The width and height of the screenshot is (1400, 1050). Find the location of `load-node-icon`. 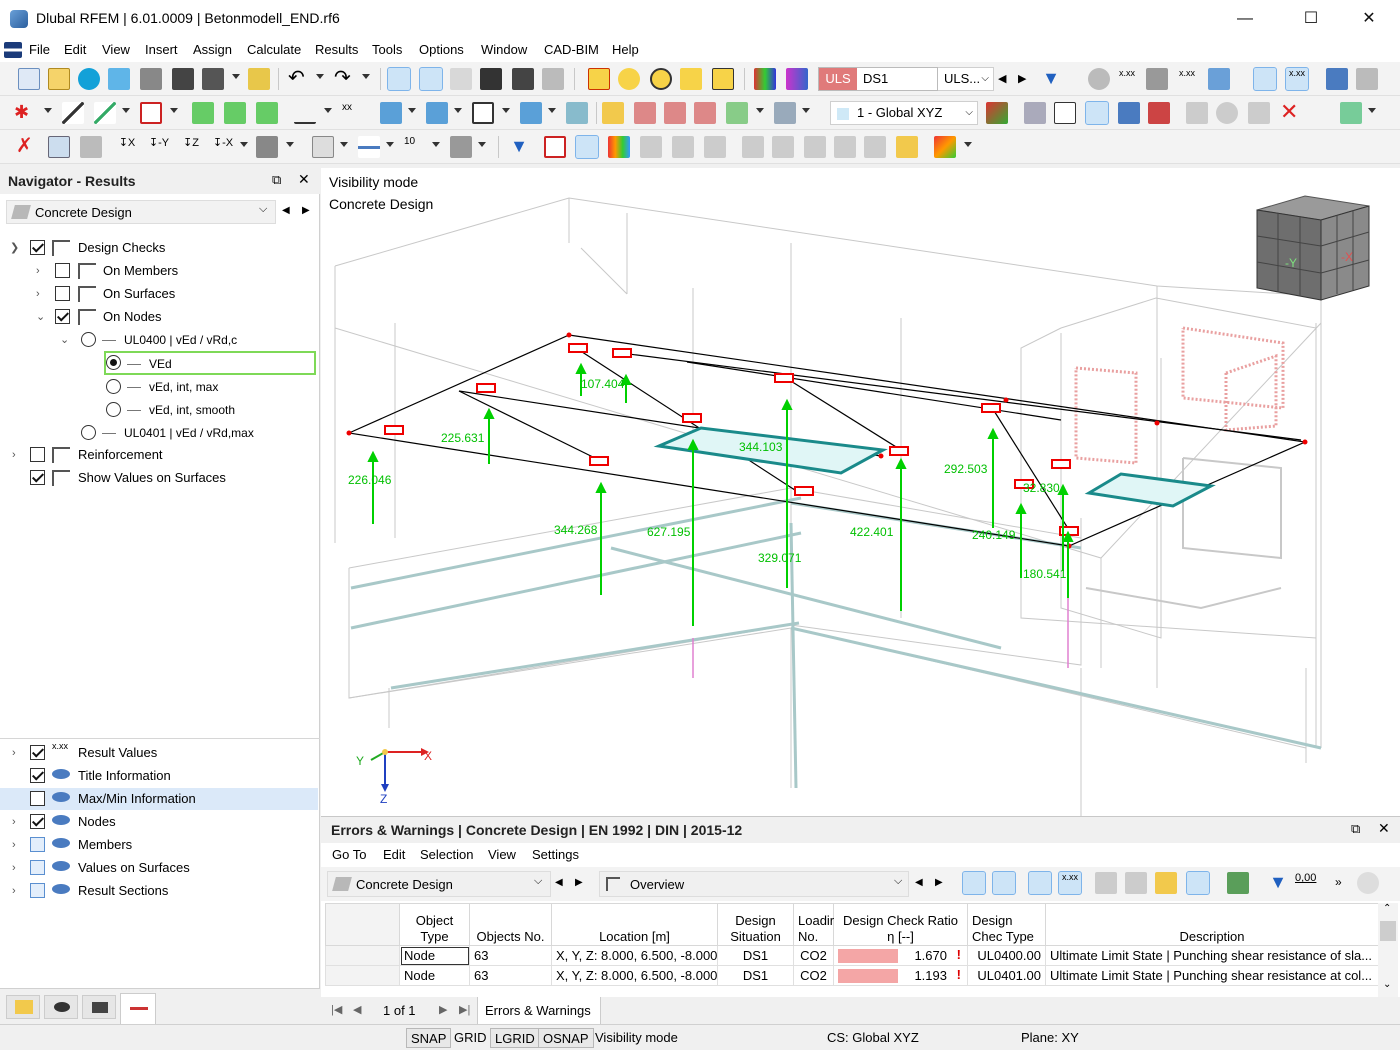

load-node-icon is located at coordinates (391, 113).